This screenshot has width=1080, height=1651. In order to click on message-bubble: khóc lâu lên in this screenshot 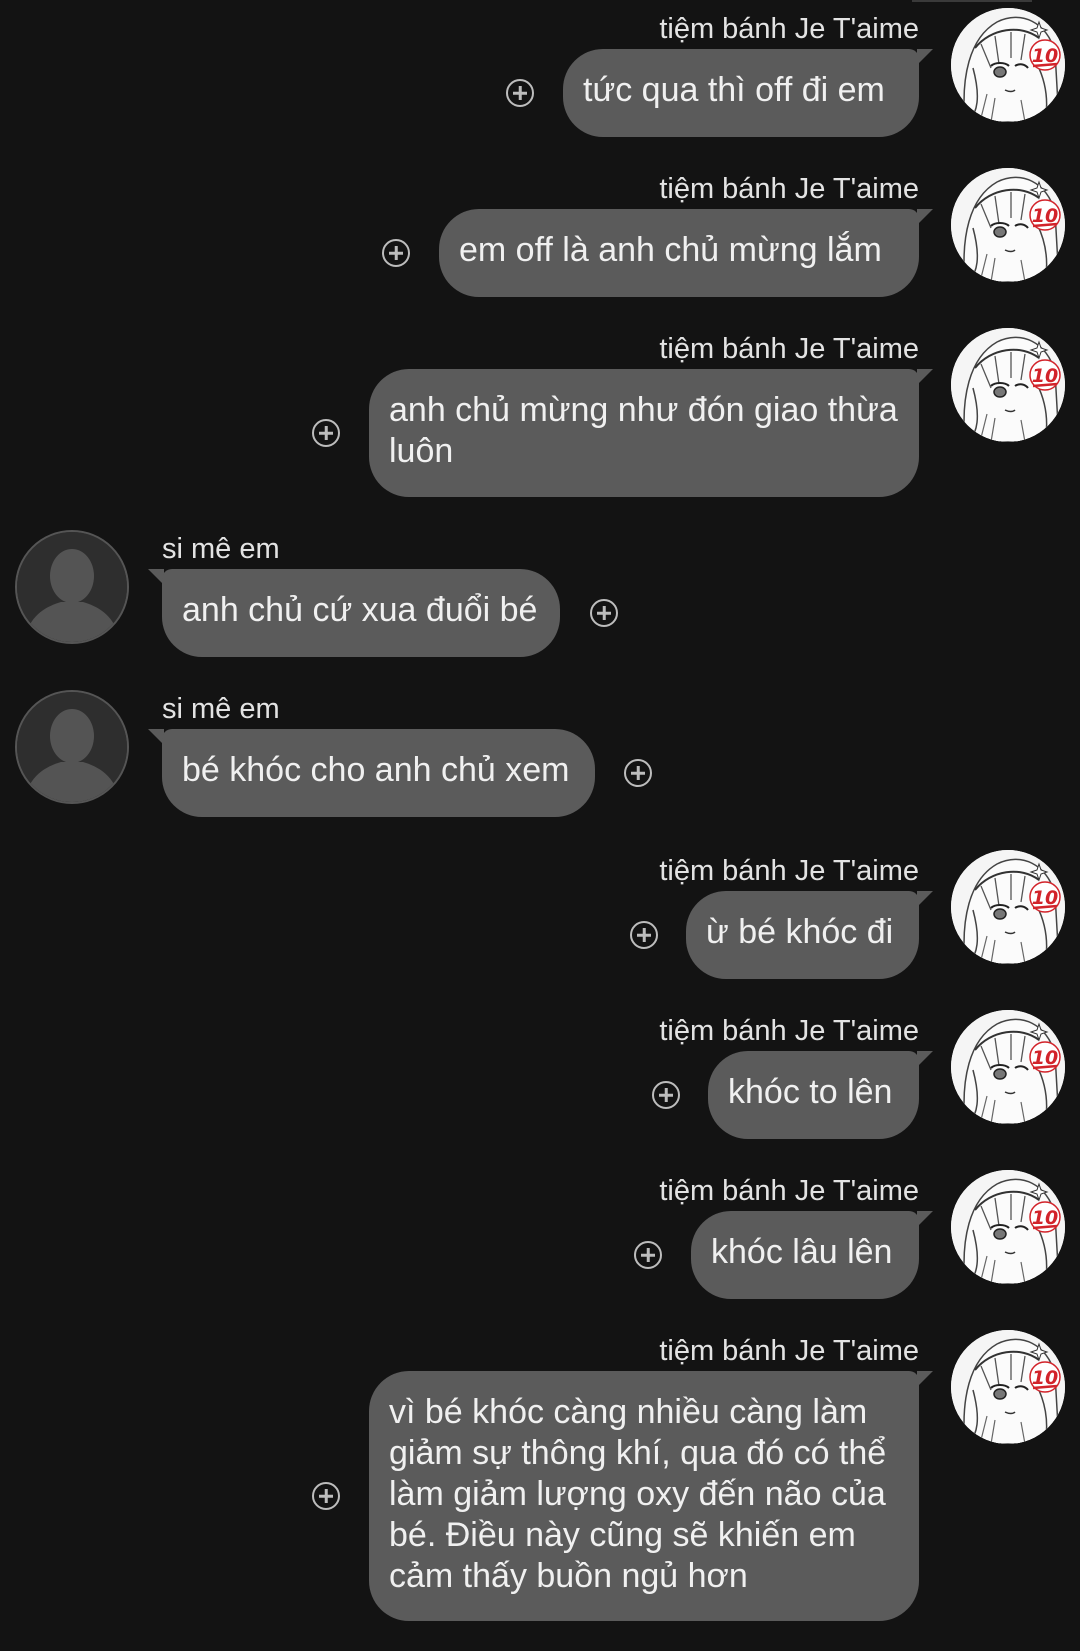, I will do `click(805, 1255)`.